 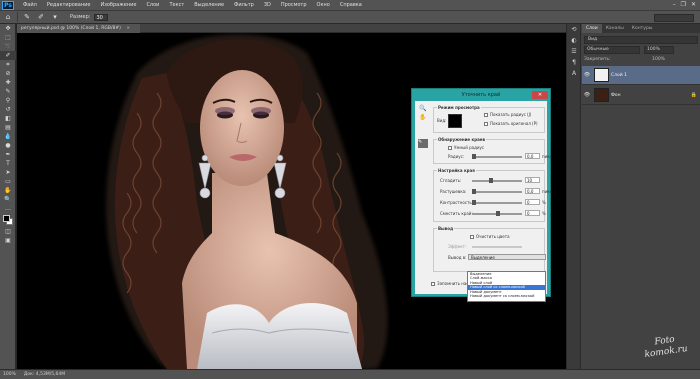 What do you see at coordinates (615, 28) in the screenshot?
I see `tab-channels: Каналы` at bounding box center [615, 28].